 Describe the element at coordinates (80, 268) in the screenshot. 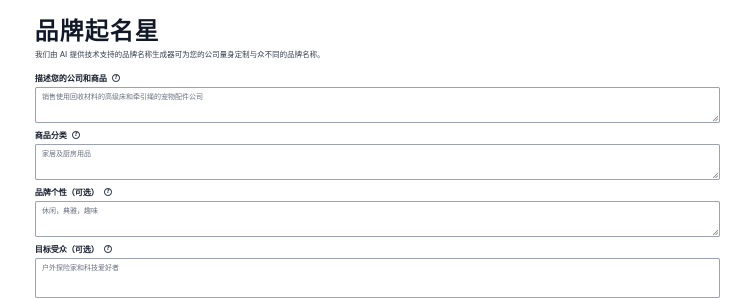

I see `target-audience-value: 户外探险家和科技爱好者` at that location.